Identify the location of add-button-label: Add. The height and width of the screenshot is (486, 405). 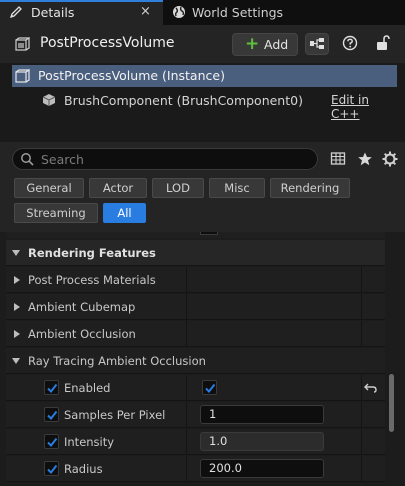
(276, 44).